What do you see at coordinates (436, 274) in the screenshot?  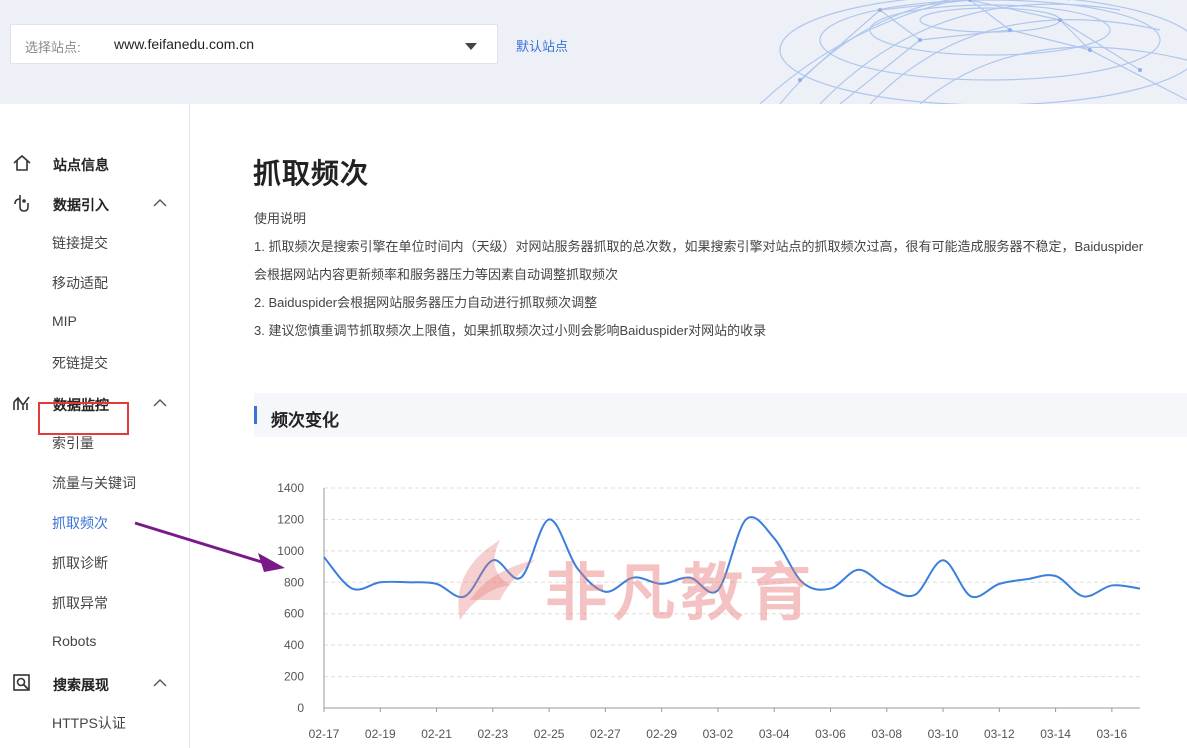 I see `usage-line-2: 会根据网站内容更新频率和服务器压力等因素自动调整抓取频次` at bounding box center [436, 274].